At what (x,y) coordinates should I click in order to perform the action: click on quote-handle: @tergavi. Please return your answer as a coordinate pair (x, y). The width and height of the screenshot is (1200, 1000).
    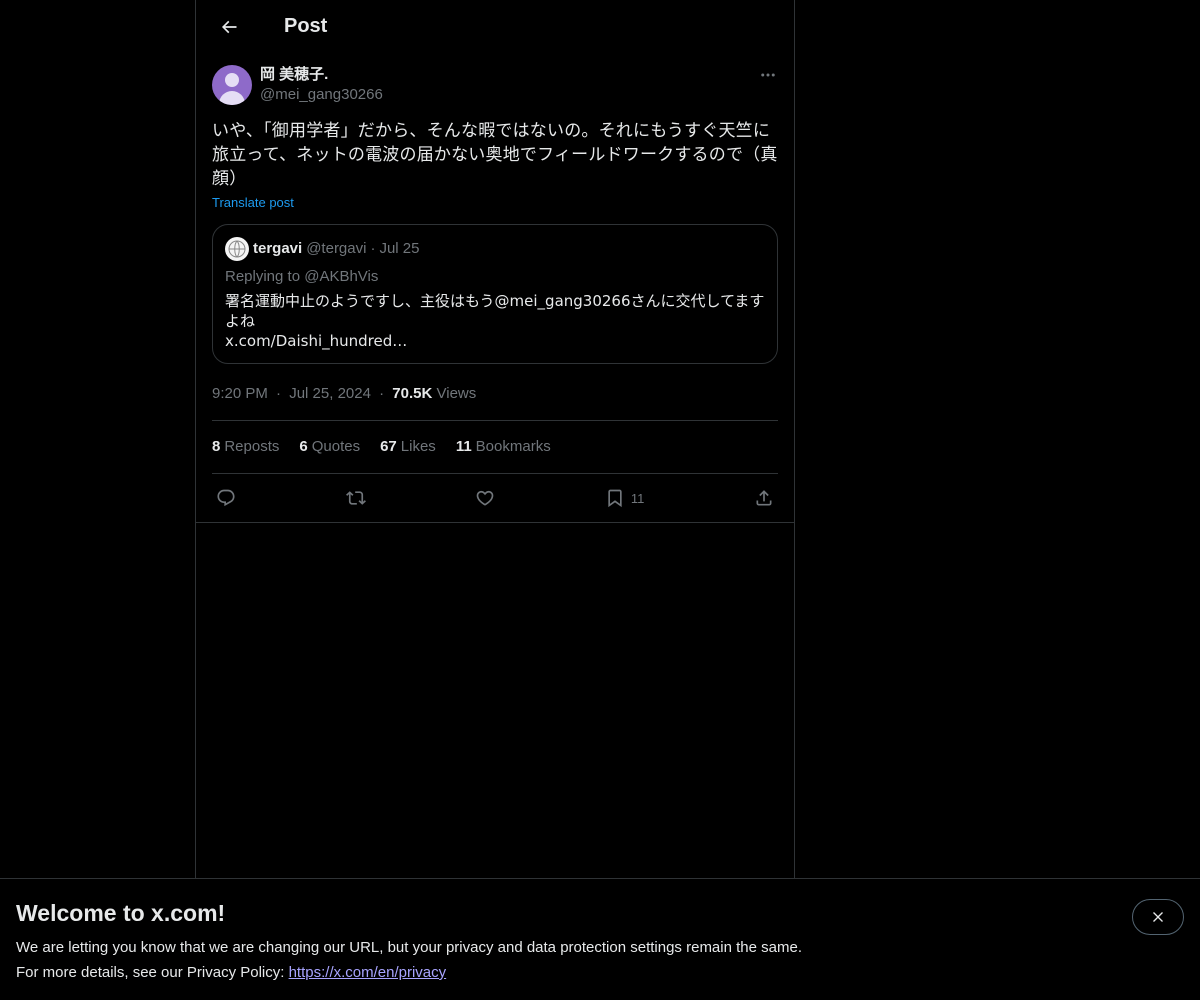
    Looking at the image, I should click on (336, 248).